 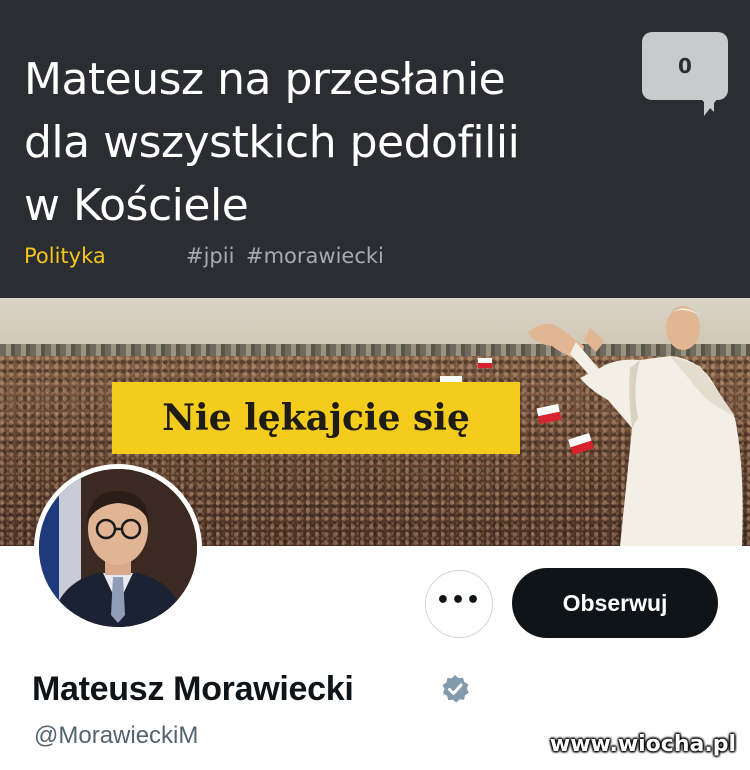 What do you see at coordinates (642, 744) in the screenshot?
I see `site-watermark: www.wiocha.pl` at bounding box center [642, 744].